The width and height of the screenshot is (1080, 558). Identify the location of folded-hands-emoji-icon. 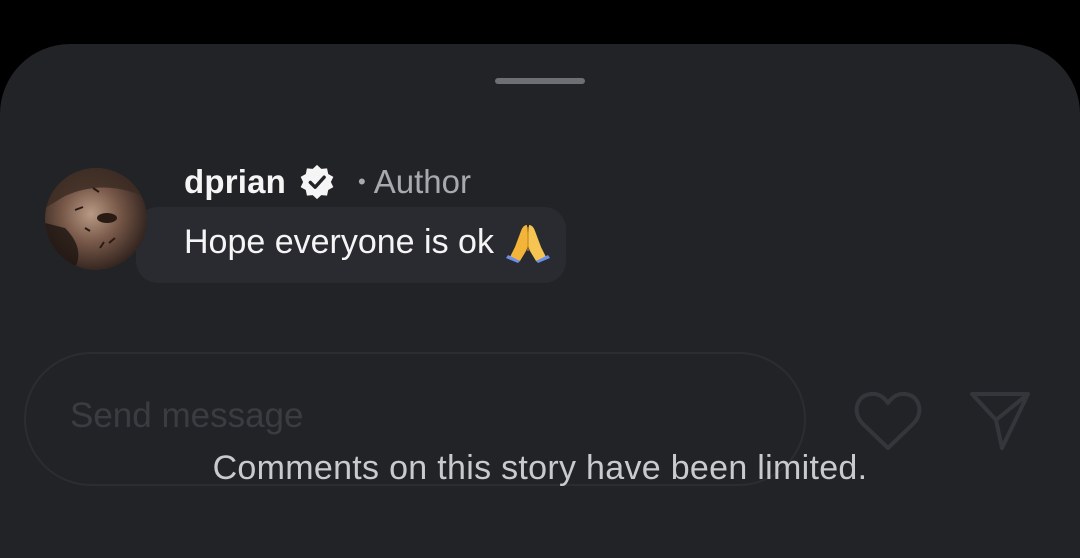
(527, 244).